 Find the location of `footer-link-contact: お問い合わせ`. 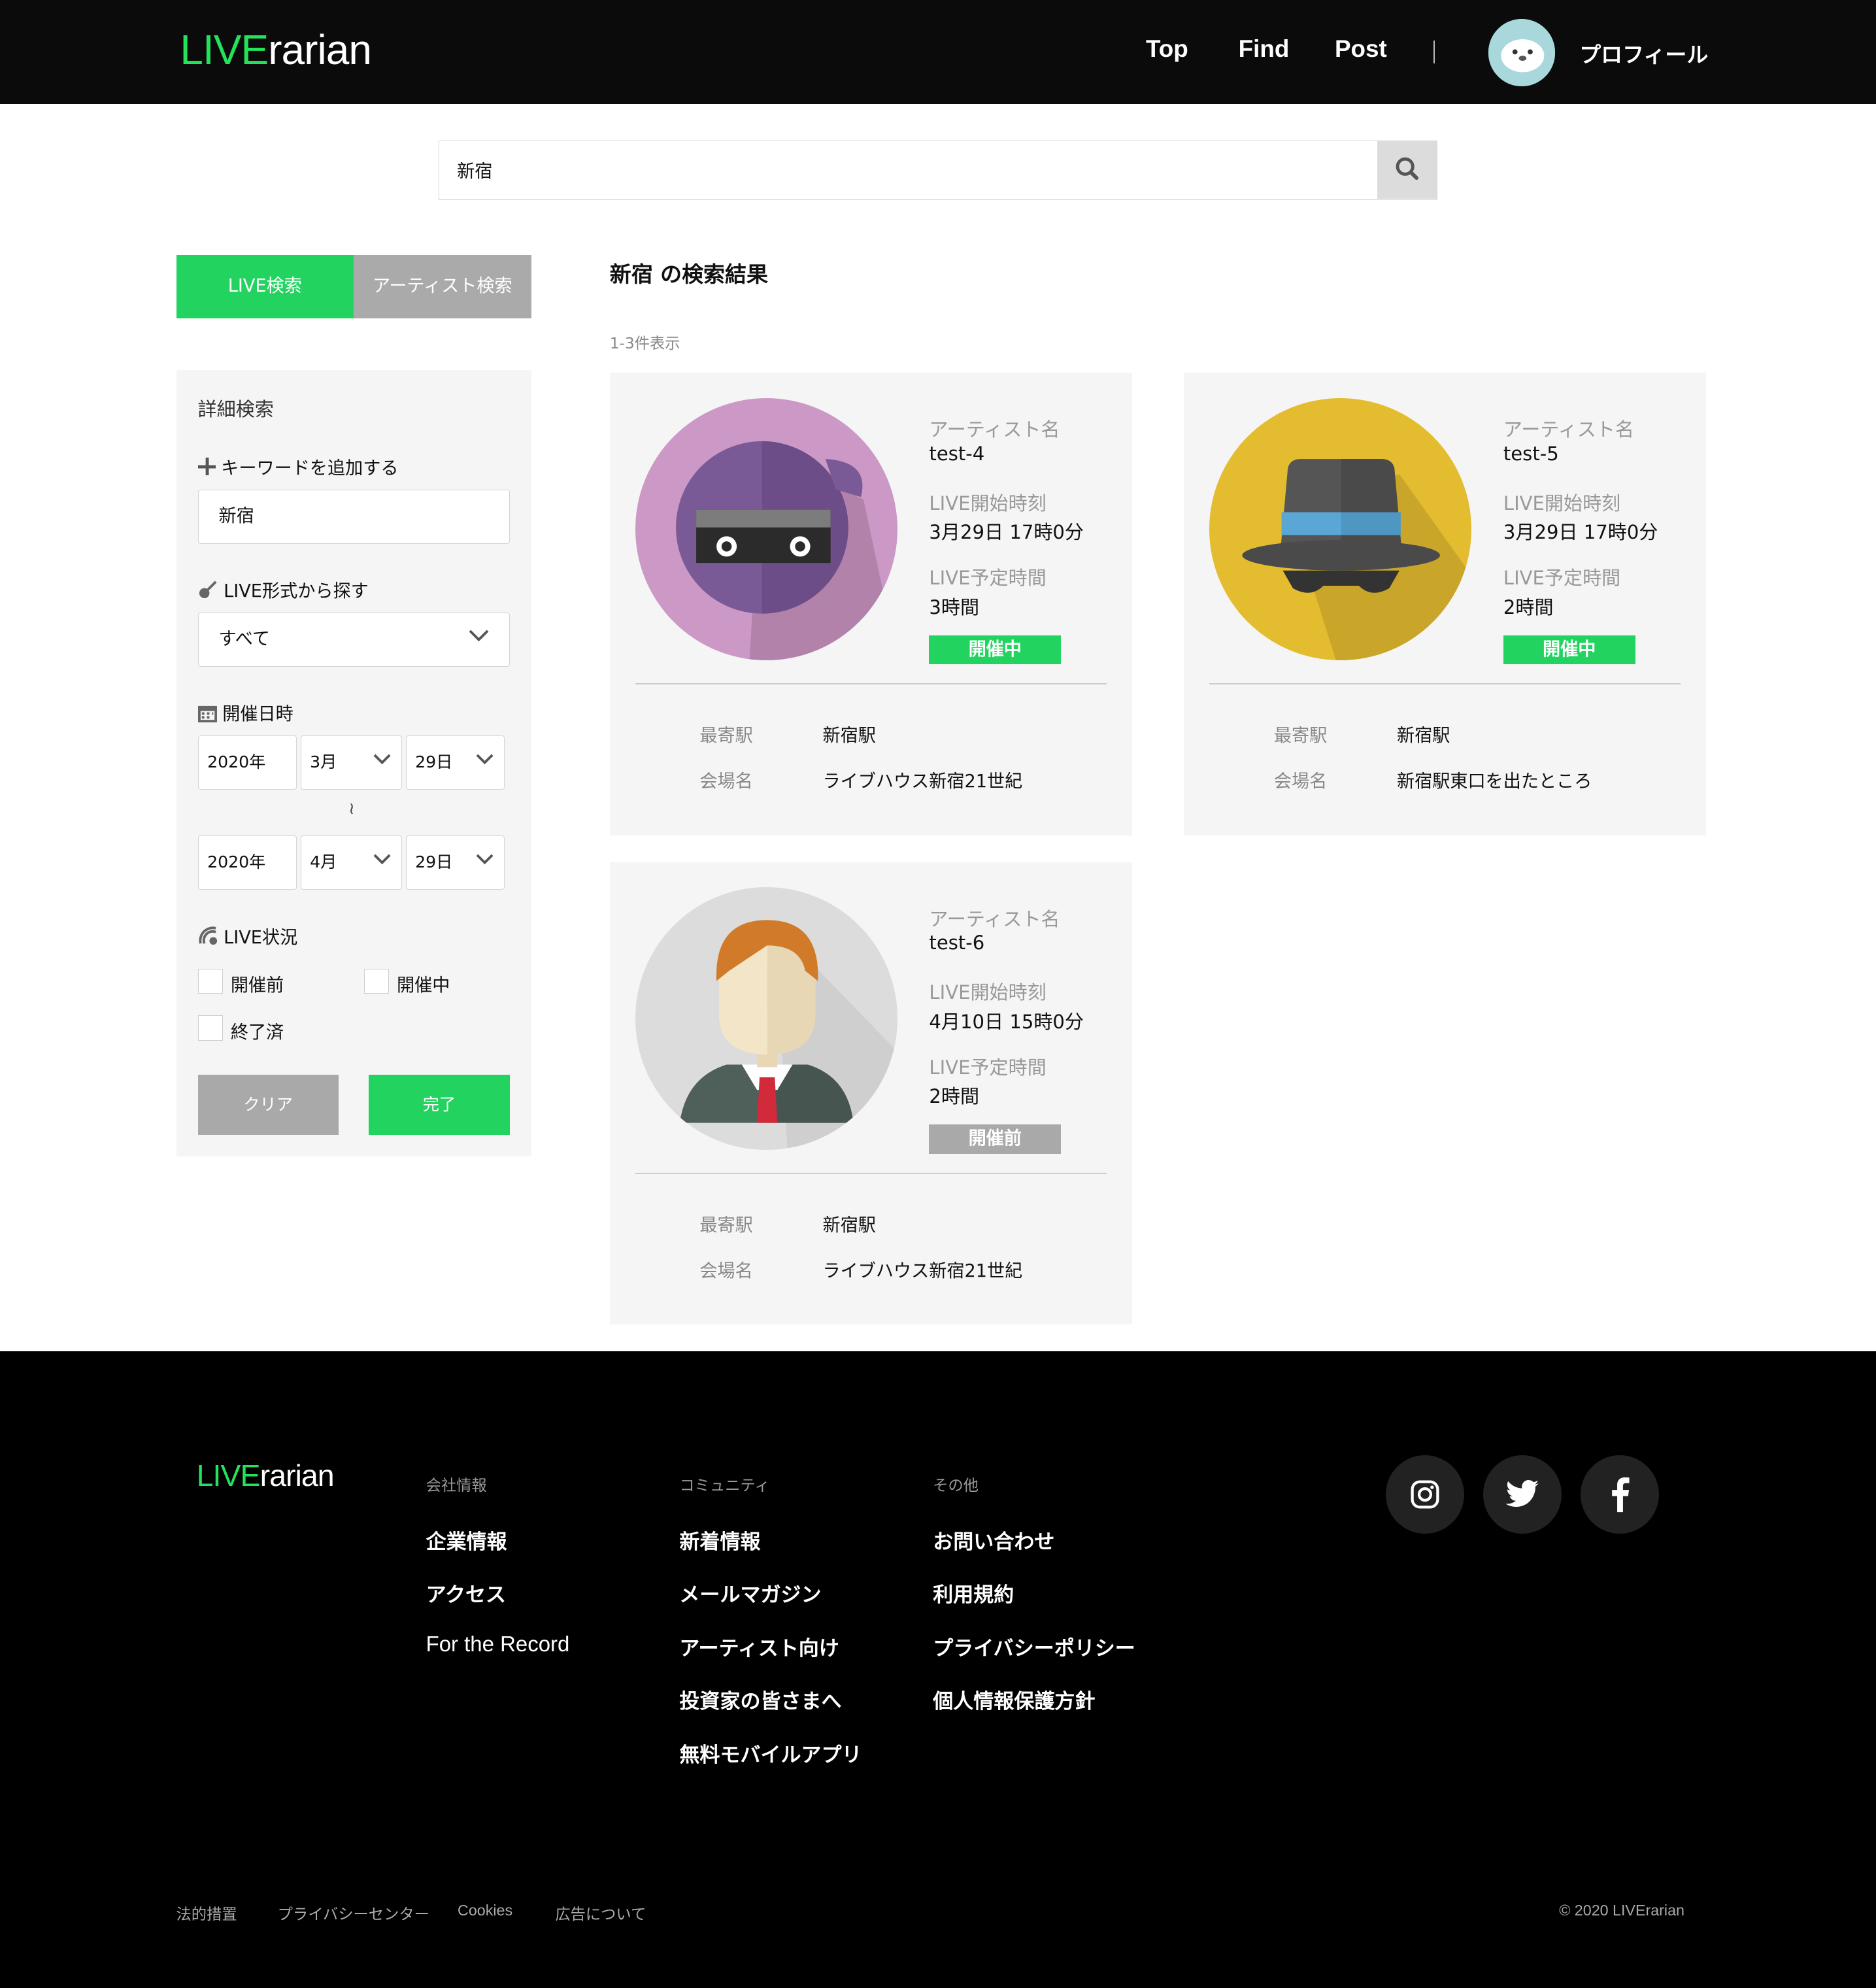

footer-link-contact: お問い合わせ is located at coordinates (994, 1540).